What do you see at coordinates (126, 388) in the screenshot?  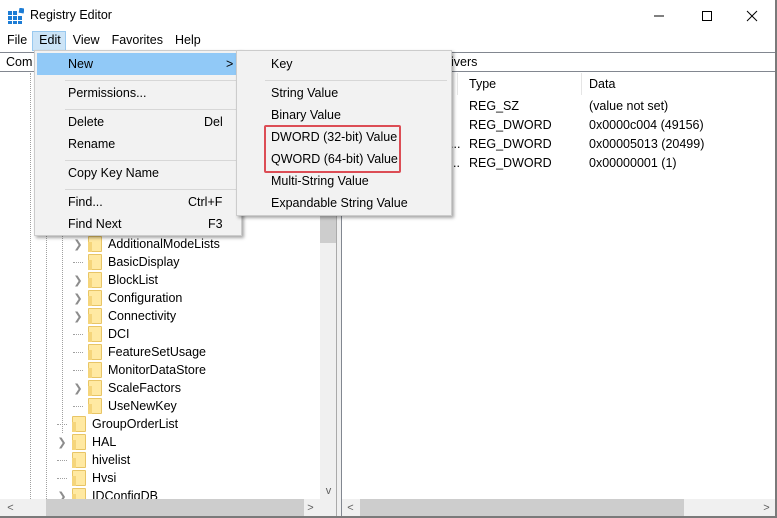 I see `tree-item: ❯ ScaleFactors` at bounding box center [126, 388].